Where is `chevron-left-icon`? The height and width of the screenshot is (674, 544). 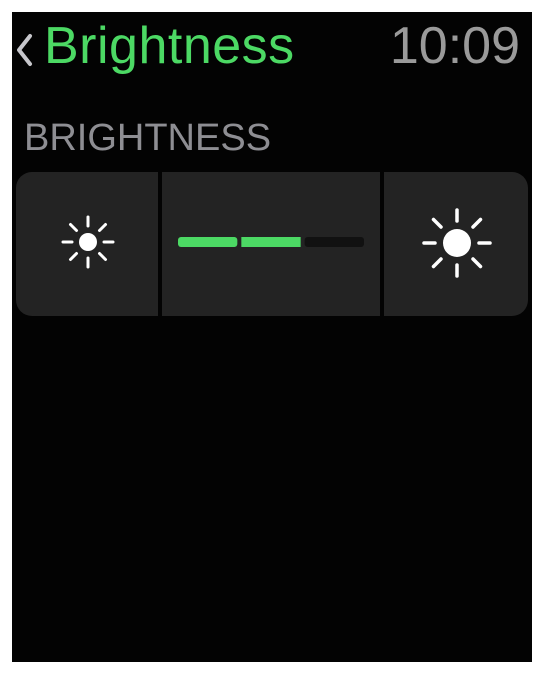 chevron-left-icon is located at coordinates (25, 50).